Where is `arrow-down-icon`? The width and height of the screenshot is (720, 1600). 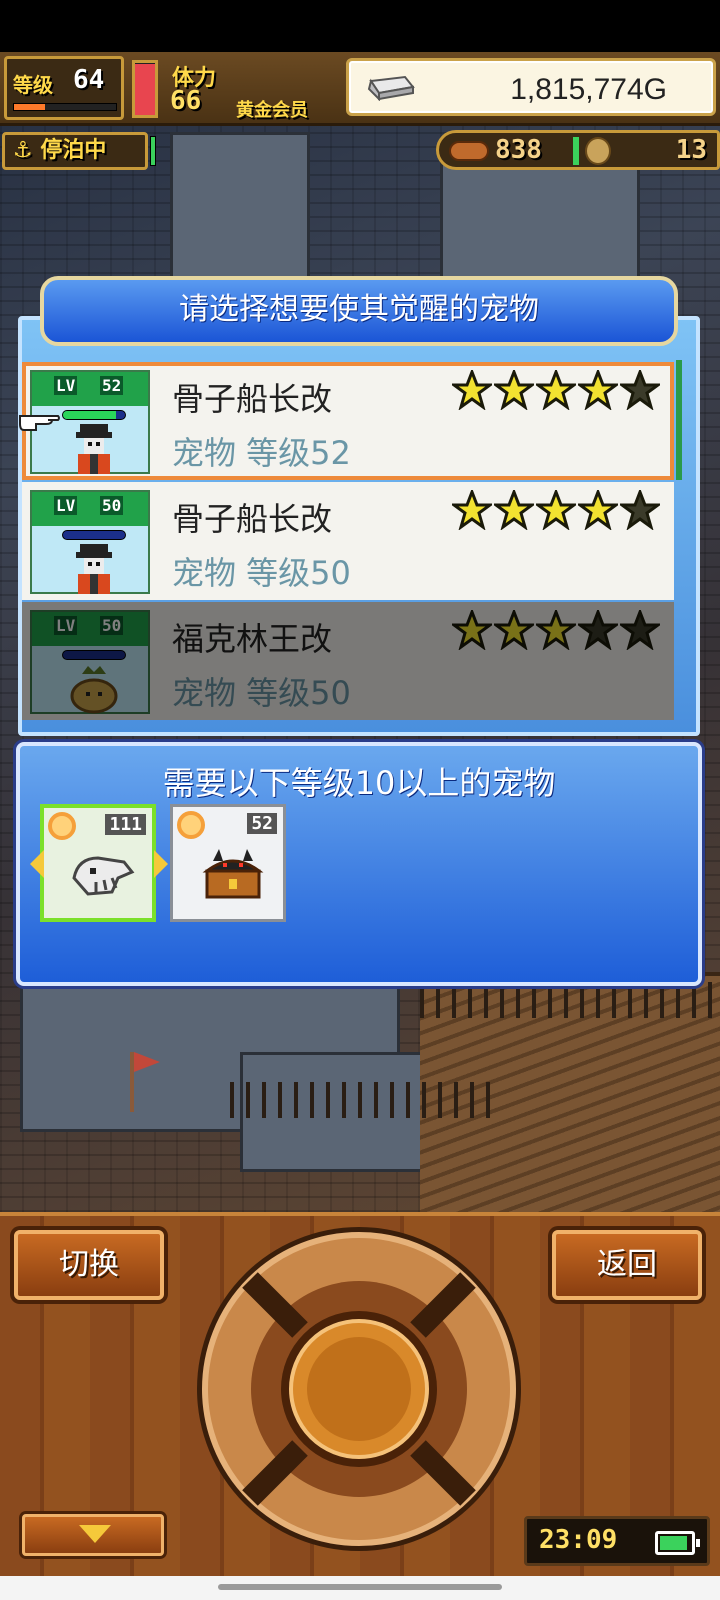
arrow-down-icon is located at coordinates (95, 1534).